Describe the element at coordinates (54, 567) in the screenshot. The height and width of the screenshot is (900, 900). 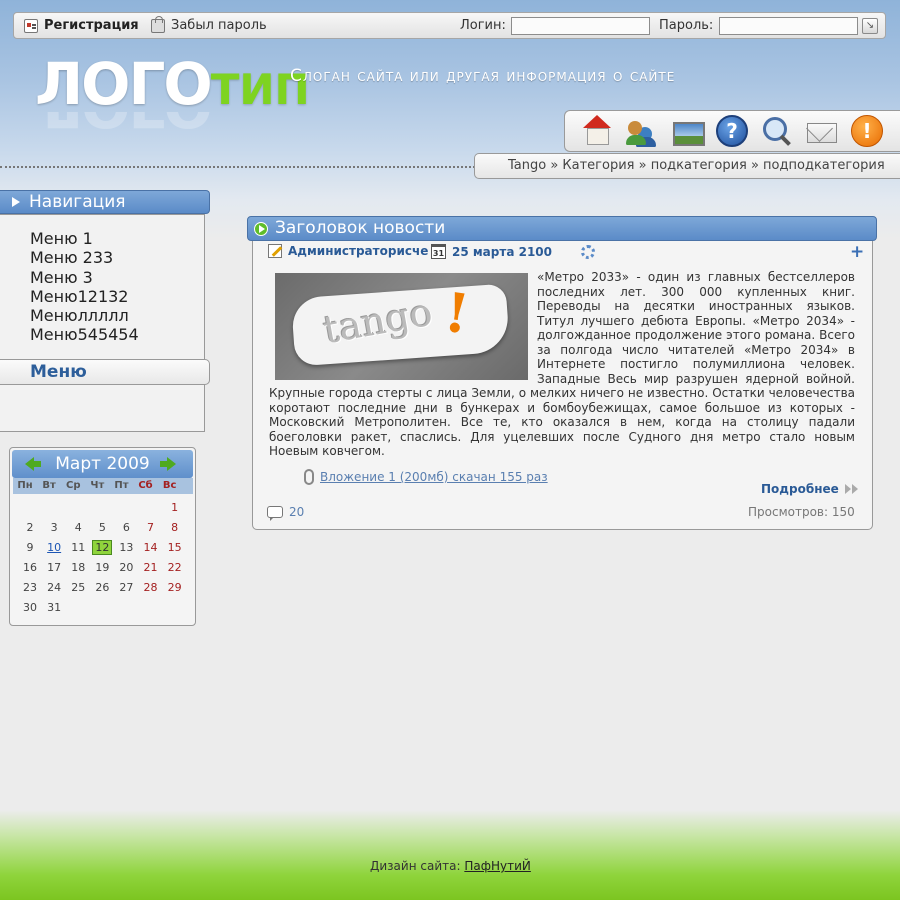
I see `calendar-day: 17` at that location.